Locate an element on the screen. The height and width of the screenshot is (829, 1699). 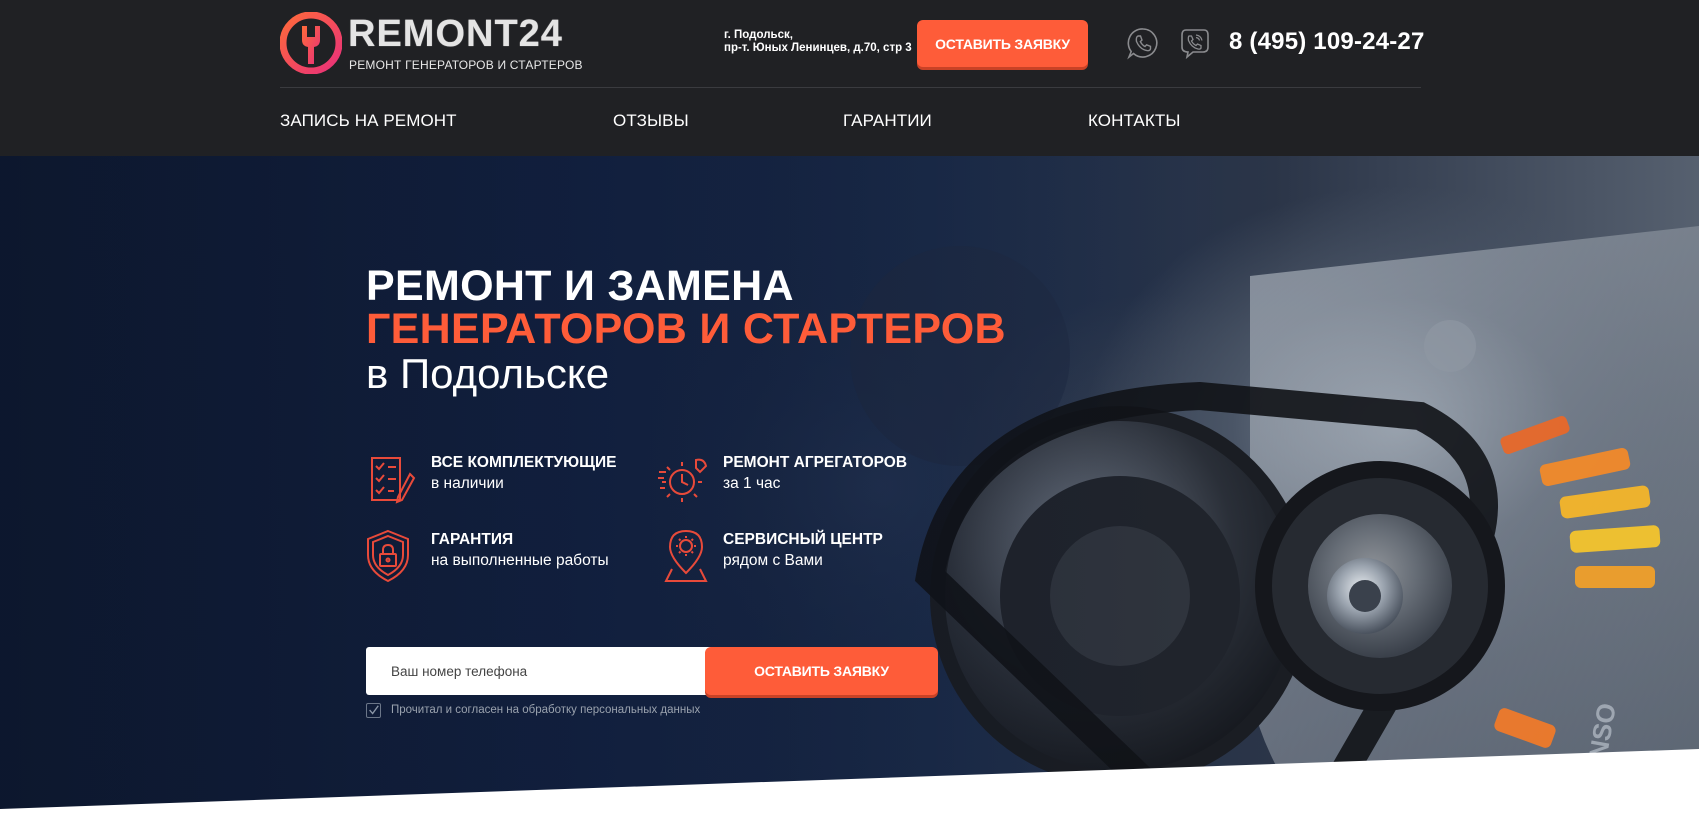
header-request-button: ОСТАВИТЬ ЗАЯВКУ is located at coordinates (1002, 43).